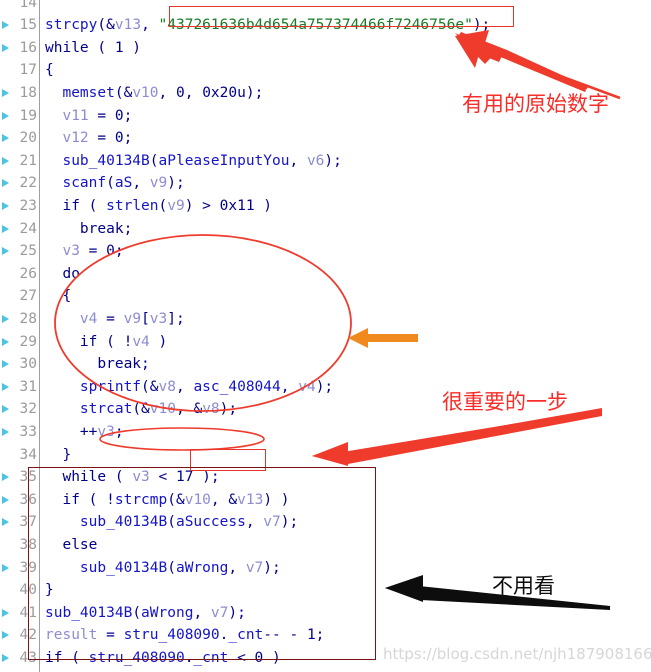 This screenshot has width=651, height=672. What do you see at coordinates (28, 205) in the screenshot?
I see `line-number: 23` at bounding box center [28, 205].